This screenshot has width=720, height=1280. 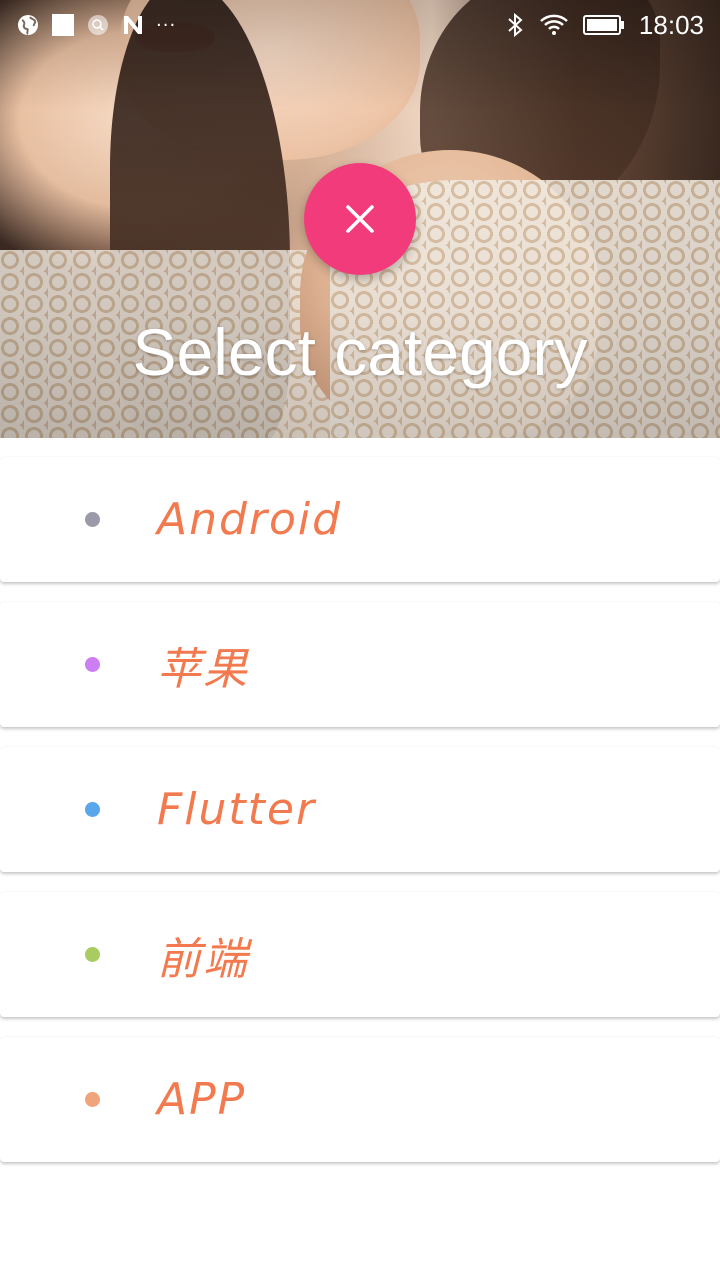 I want to click on category-item-apple: 苹果, so click(x=360, y=664).